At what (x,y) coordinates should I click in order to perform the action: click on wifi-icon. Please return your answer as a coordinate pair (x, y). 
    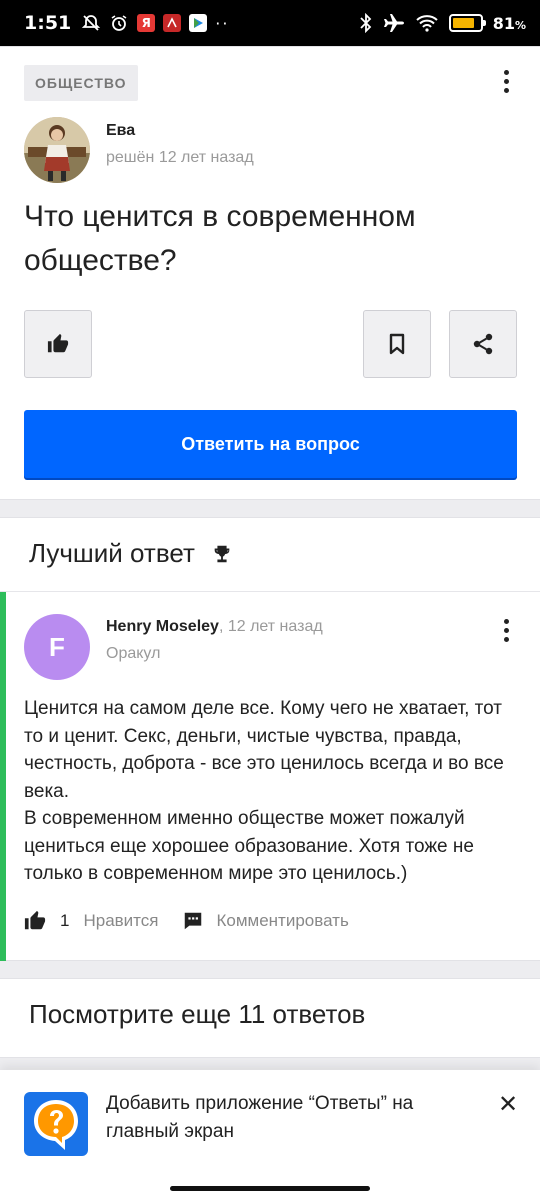
    Looking at the image, I should click on (427, 23).